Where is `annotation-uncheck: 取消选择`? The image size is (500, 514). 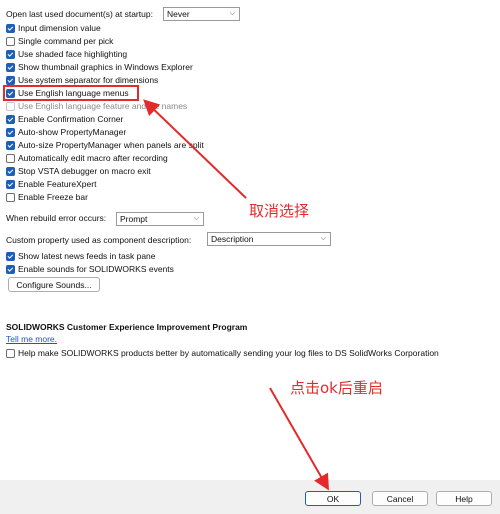 annotation-uncheck: 取消选择 is located at coordinates (279, 211).